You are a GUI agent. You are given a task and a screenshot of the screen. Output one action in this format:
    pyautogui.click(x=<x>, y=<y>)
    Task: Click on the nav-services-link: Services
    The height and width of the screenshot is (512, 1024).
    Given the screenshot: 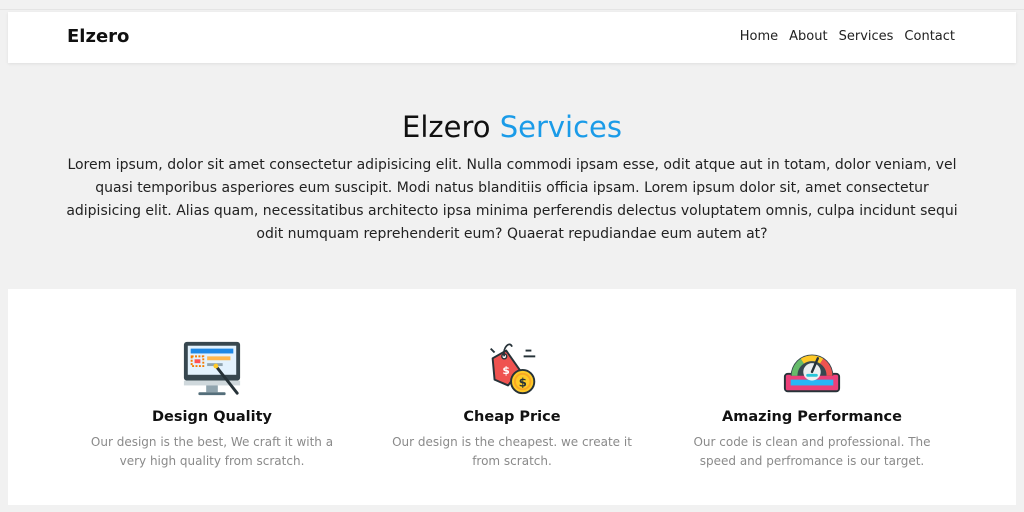 What is the action you would take?
    pyautogui.click(x=866, y=36)
    